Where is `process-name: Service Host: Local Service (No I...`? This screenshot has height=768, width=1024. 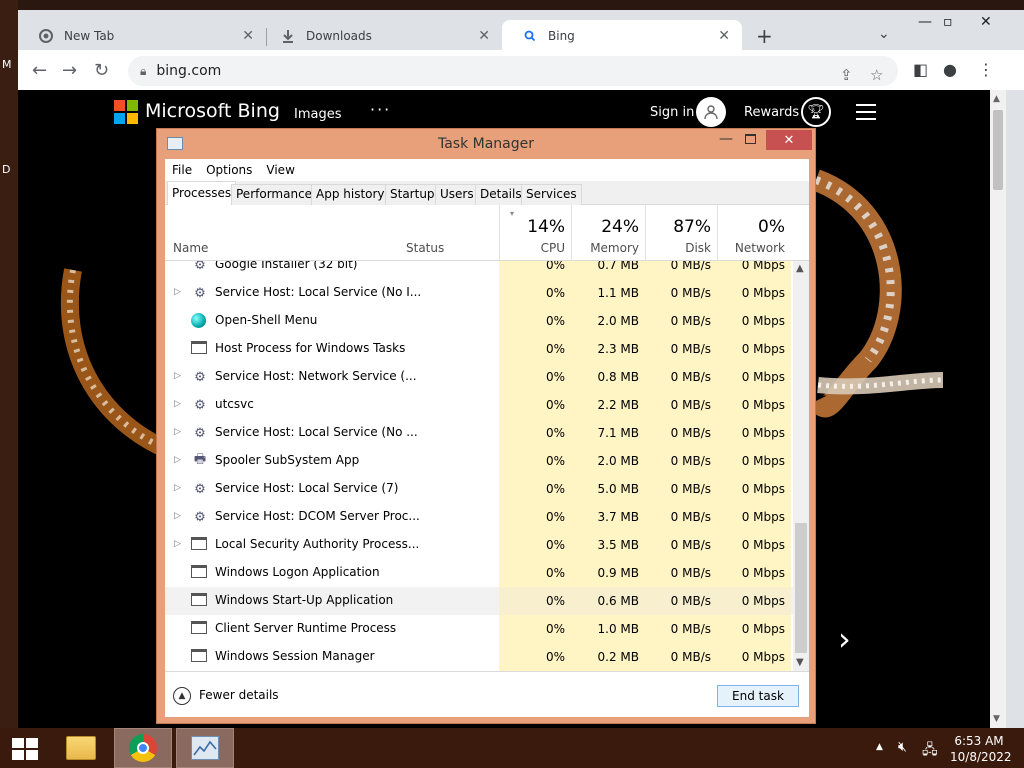
process-name: Service Host: Local Service (No I... is located at coordinates (318, 292).